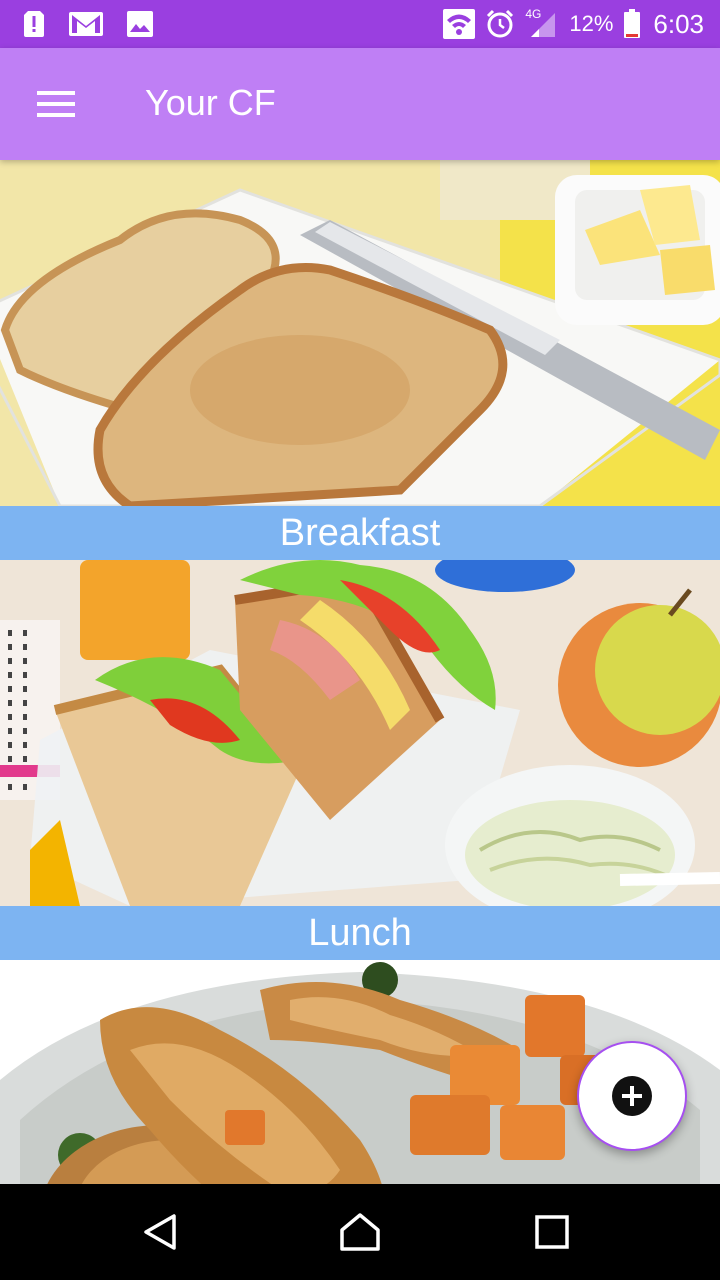 The image size is (720, 1280). Describe the element at coordinates (678, 23) in the screenshot. I see `clock: 6:03` at that location.